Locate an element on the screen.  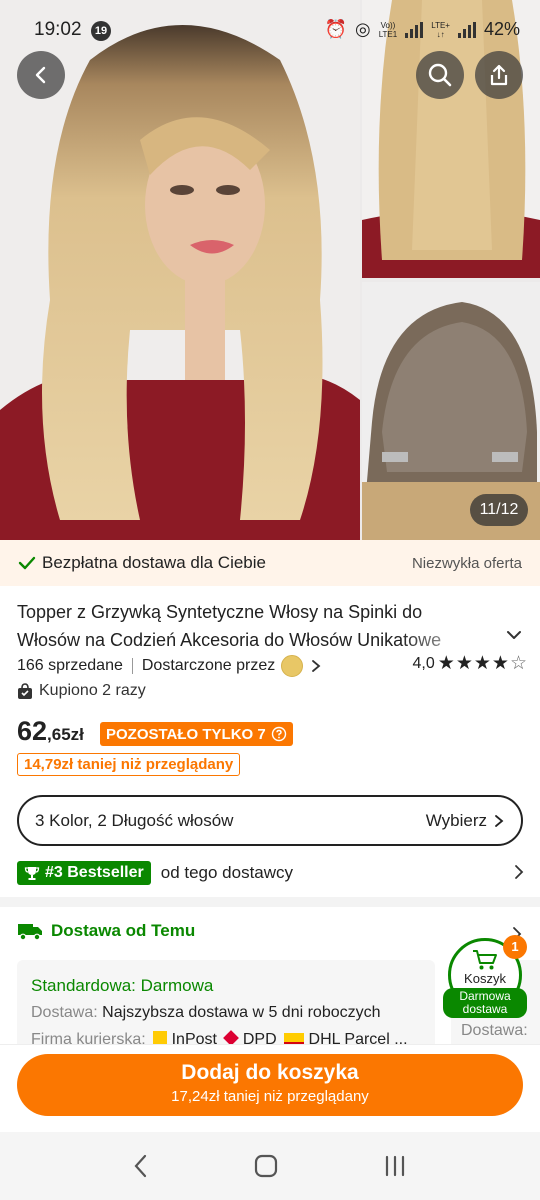
price-fraction: ,65zł is located at coordinates (65, 734).